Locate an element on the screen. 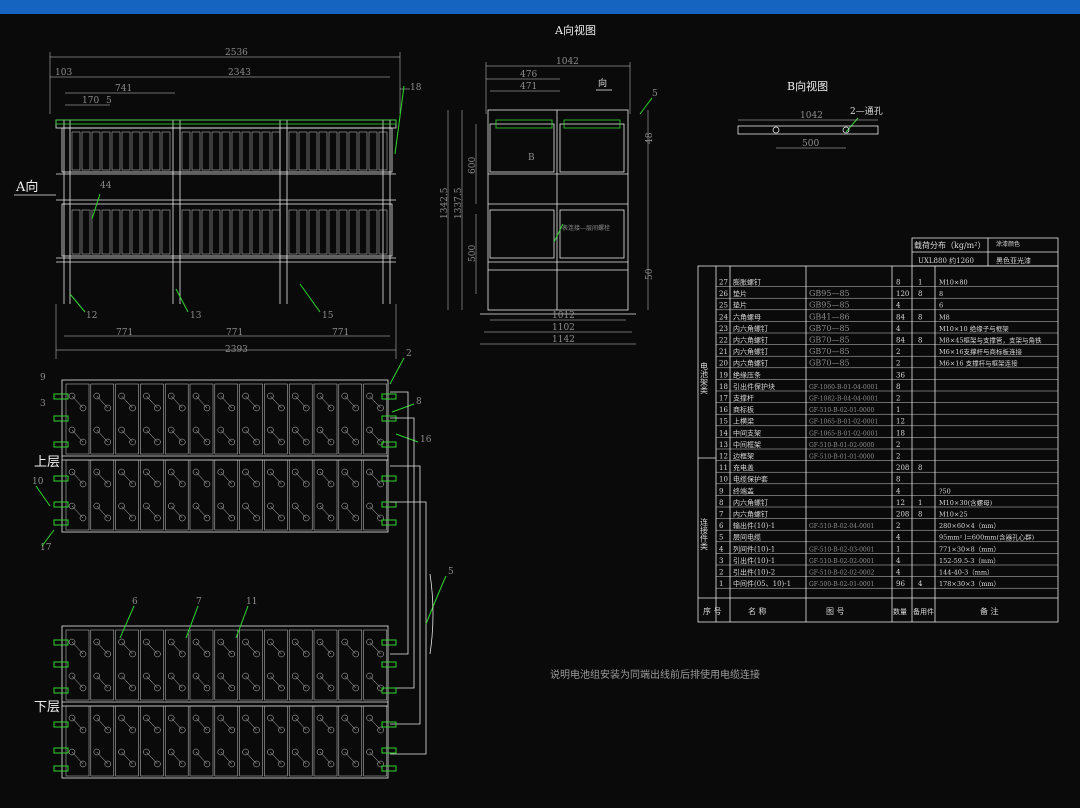 The image size is (1080, 808). bom-cell-qty: 1 is located at coordinates (898, 549).